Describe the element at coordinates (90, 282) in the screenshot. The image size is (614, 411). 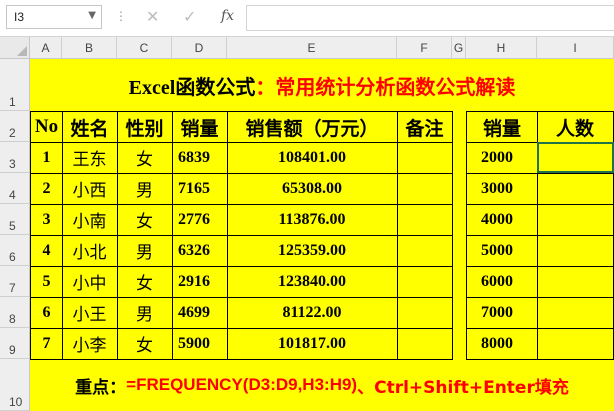
I see `cell-name: 小中` at that location.